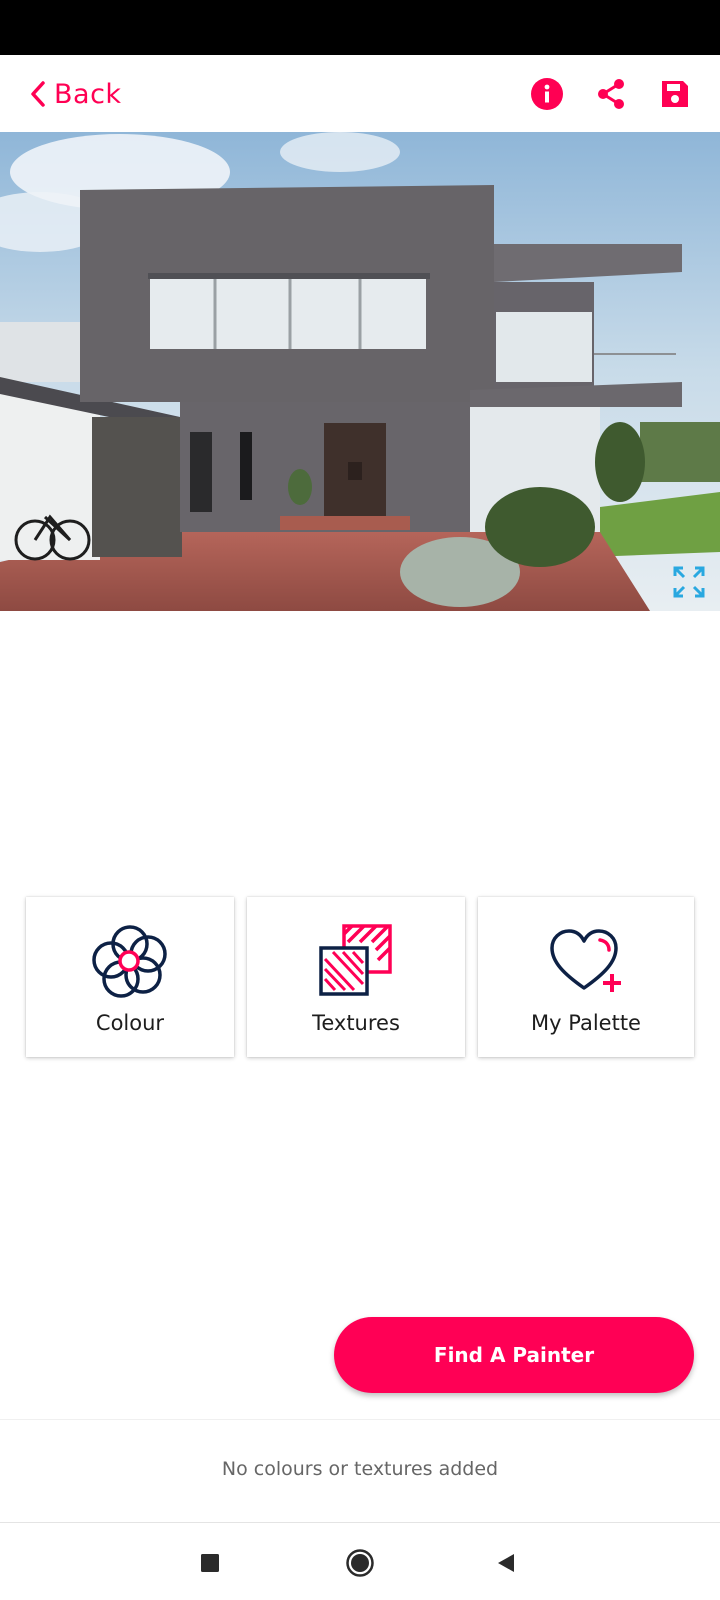 This screenshot has height=1600, width=720. What do you see at coordinates (356, 1023) in the screenshot?
I see `textures-label: Textures` at bounding box center [356, 1023].